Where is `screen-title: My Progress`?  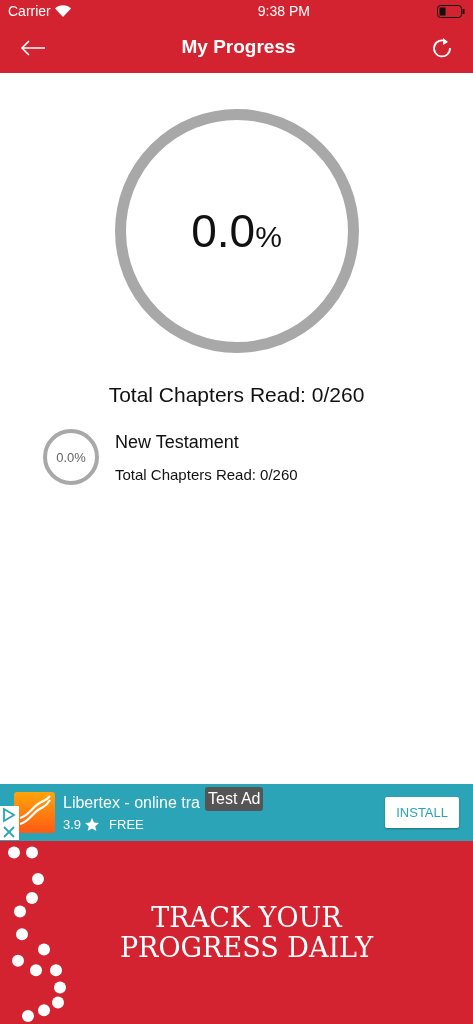
screen-title: My Progress is located at coordinates (238, 47).